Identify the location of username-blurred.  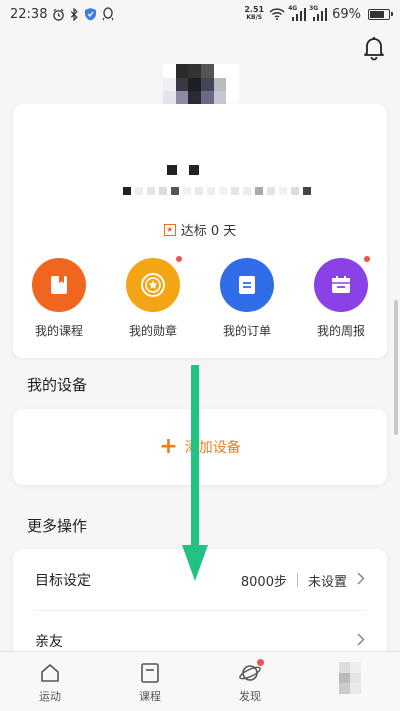
(183, 170).